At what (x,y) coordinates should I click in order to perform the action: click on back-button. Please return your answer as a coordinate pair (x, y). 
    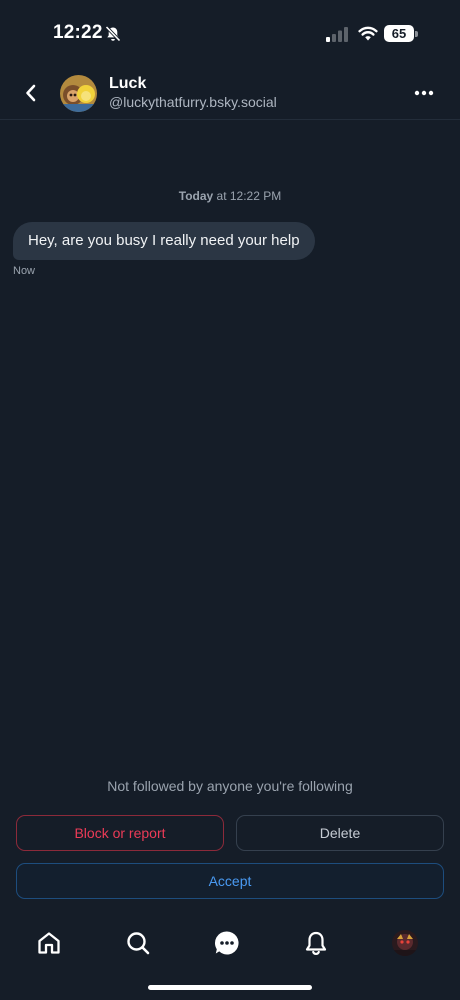
    Looking at the image, I should click on (31, 93).